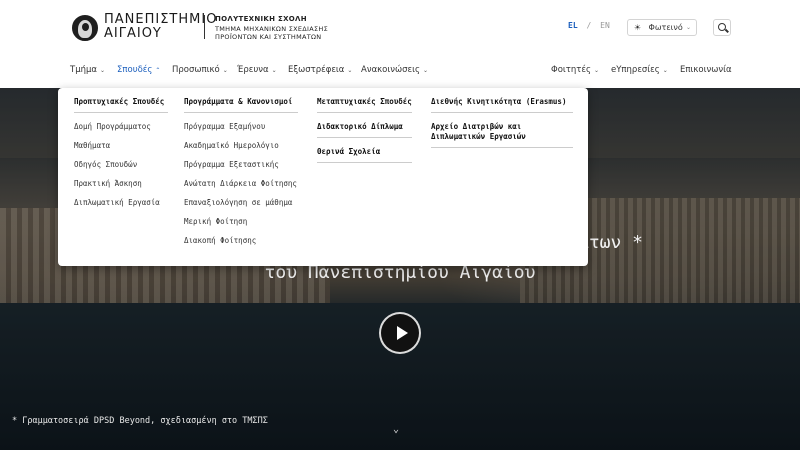 Image resolution: width=800 pixels, height=450 pixels. Describe the element at coordinates (502, 105) in the screenshot. I see `menu-heading-erasmus: Διεθνής Κινητικότητα (Erasmus)` at that location.